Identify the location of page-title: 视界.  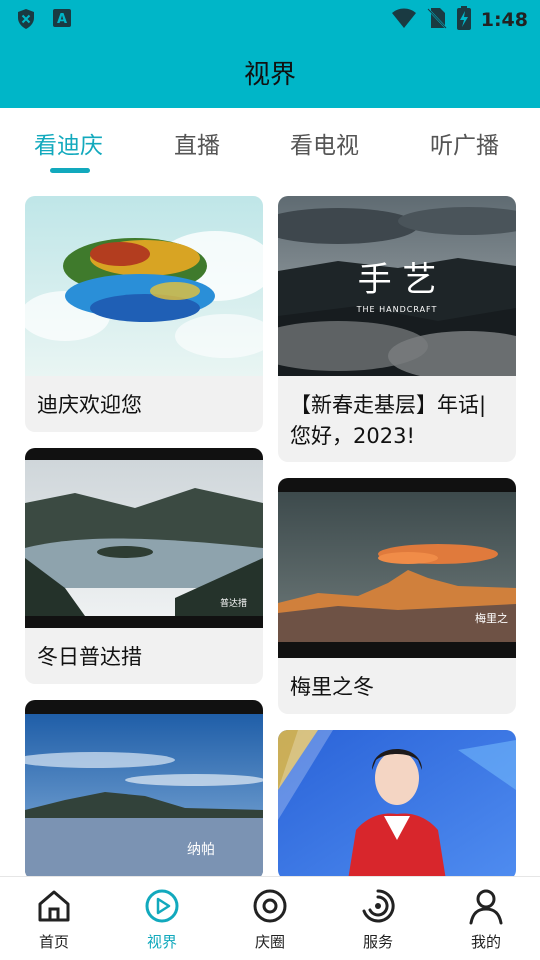
(269, 75).